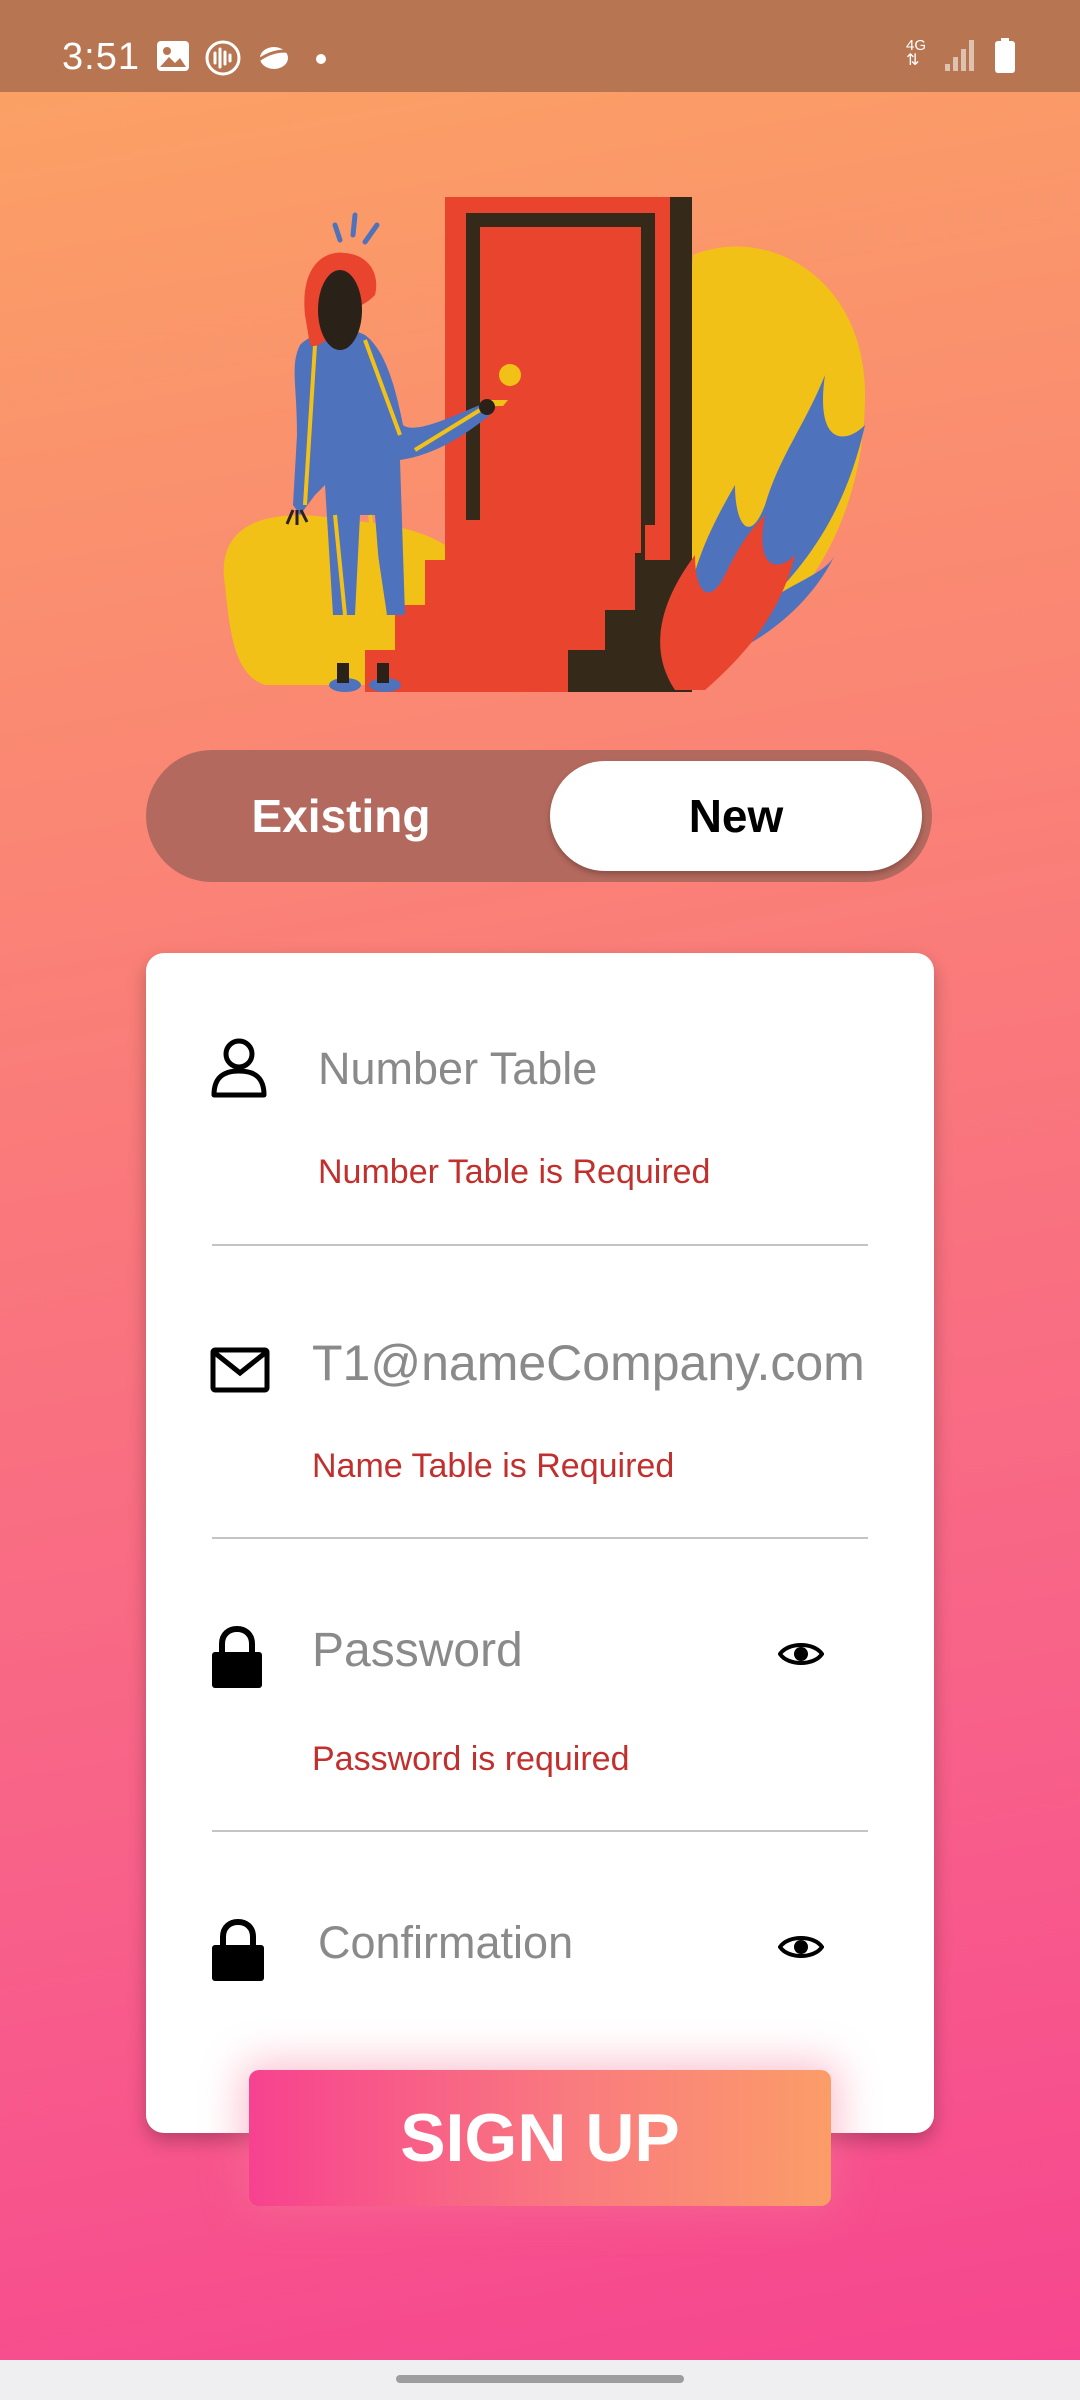 The height and width of the screenshot is (2400, 1080). What do you see at coordinates (916, 53) in the screenshot?
I see `network-4g-icon: 4G ⇅` at bounding box center [916, 53].